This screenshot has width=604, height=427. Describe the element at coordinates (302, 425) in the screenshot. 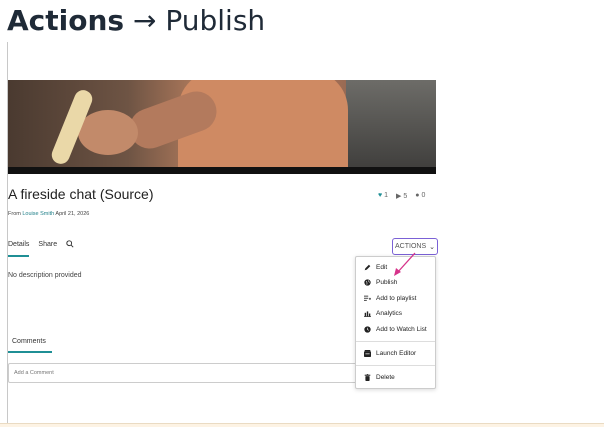

I see `page-footer-strip` at that location.